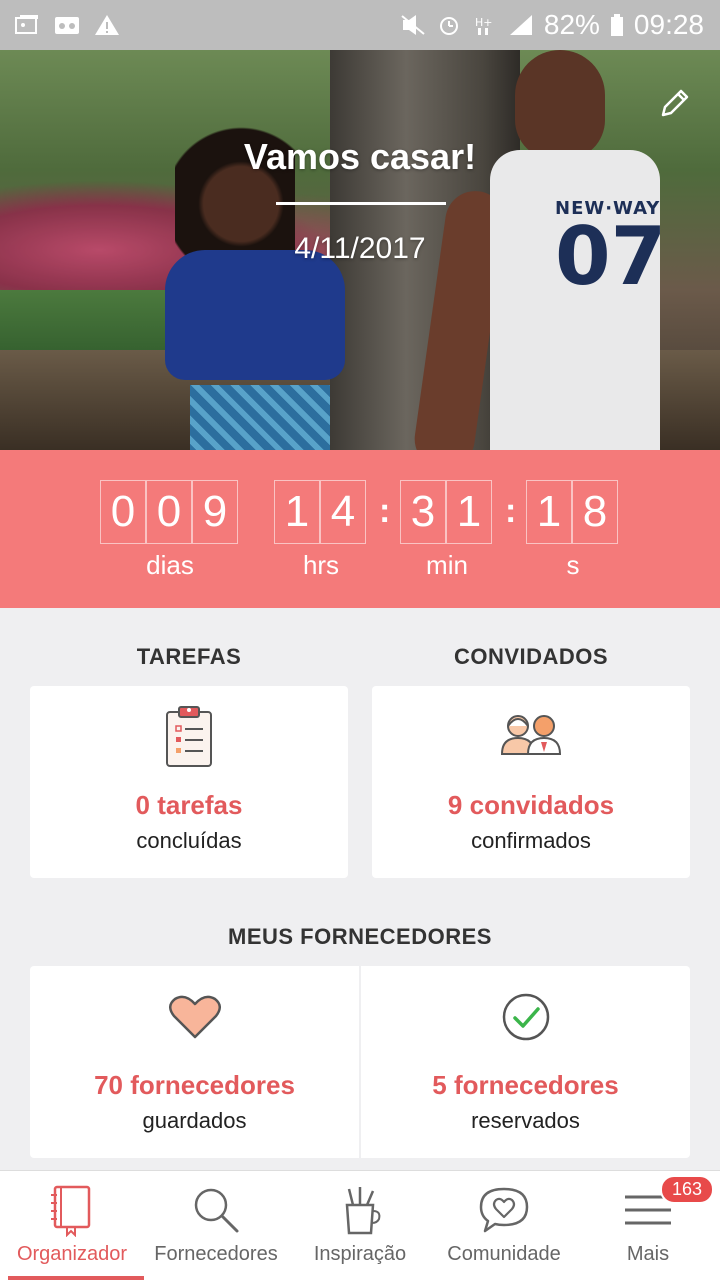  Describe the element at coordinates (27, 25) in the screenshot. I see `gallery-icon` at that location.